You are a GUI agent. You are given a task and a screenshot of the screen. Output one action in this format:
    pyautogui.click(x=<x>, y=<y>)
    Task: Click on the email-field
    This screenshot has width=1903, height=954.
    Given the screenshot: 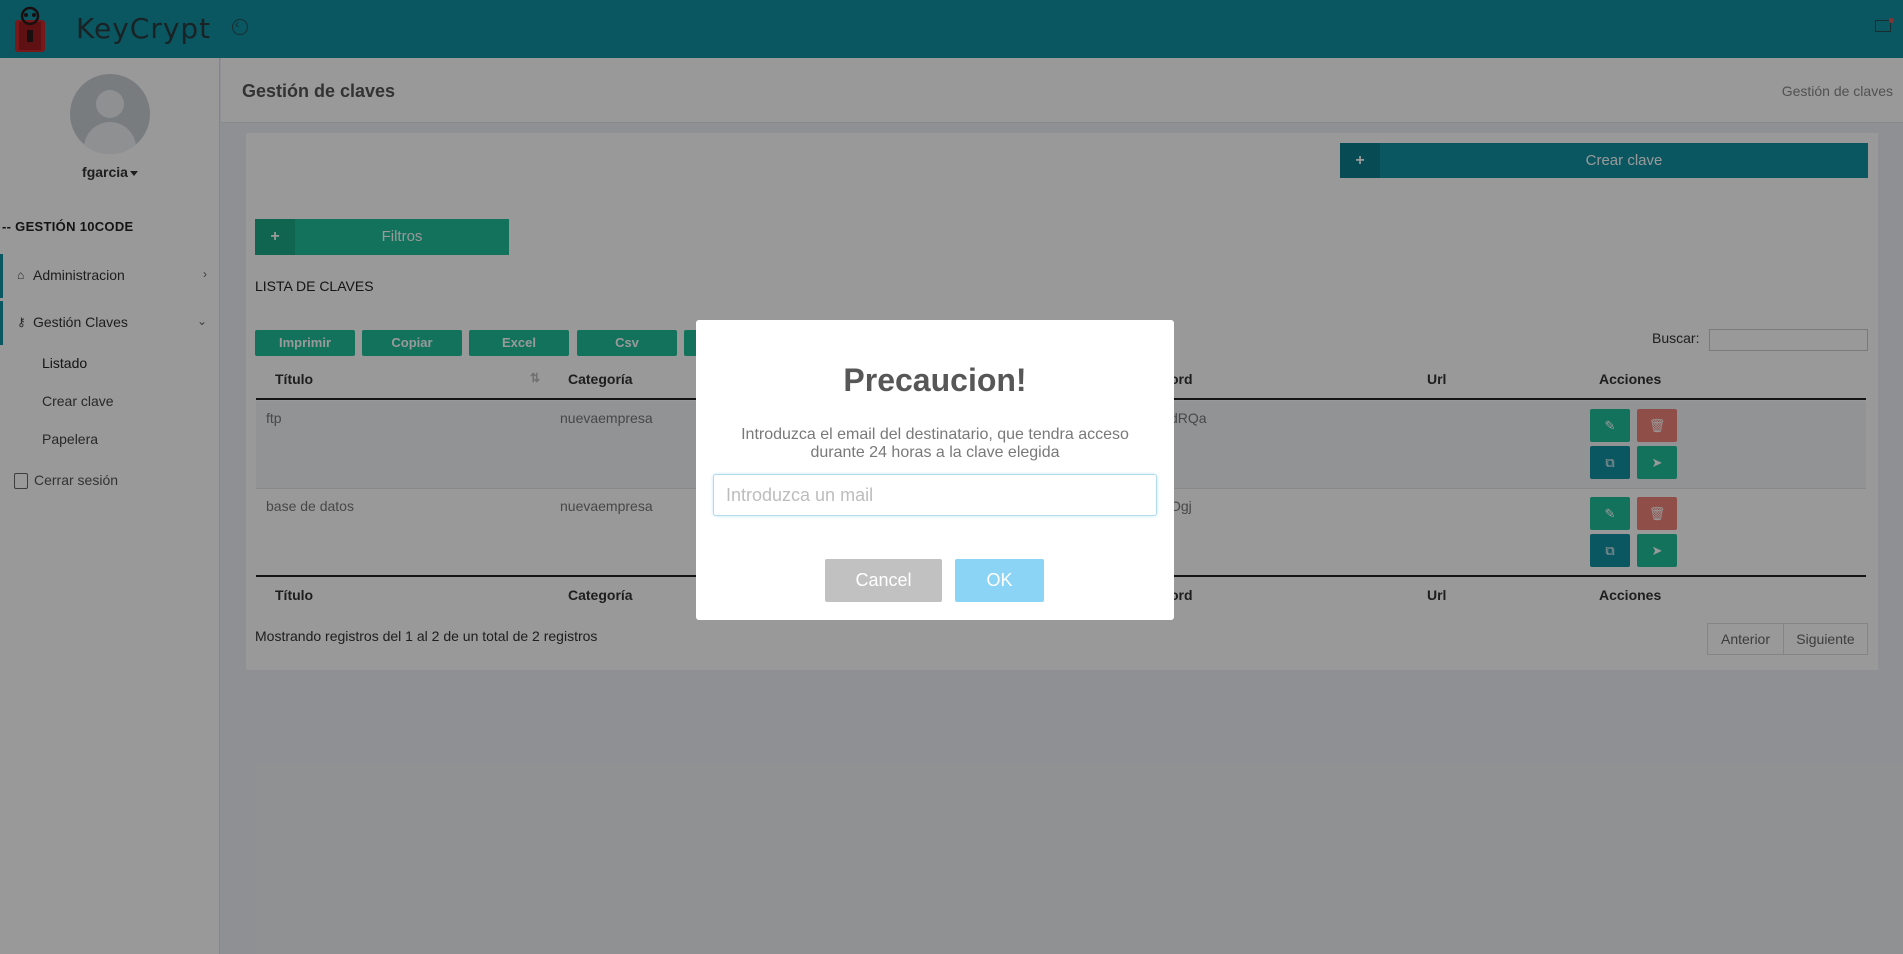 What is the action you would take?
    pyautogui.click(x=935, y=495)
    